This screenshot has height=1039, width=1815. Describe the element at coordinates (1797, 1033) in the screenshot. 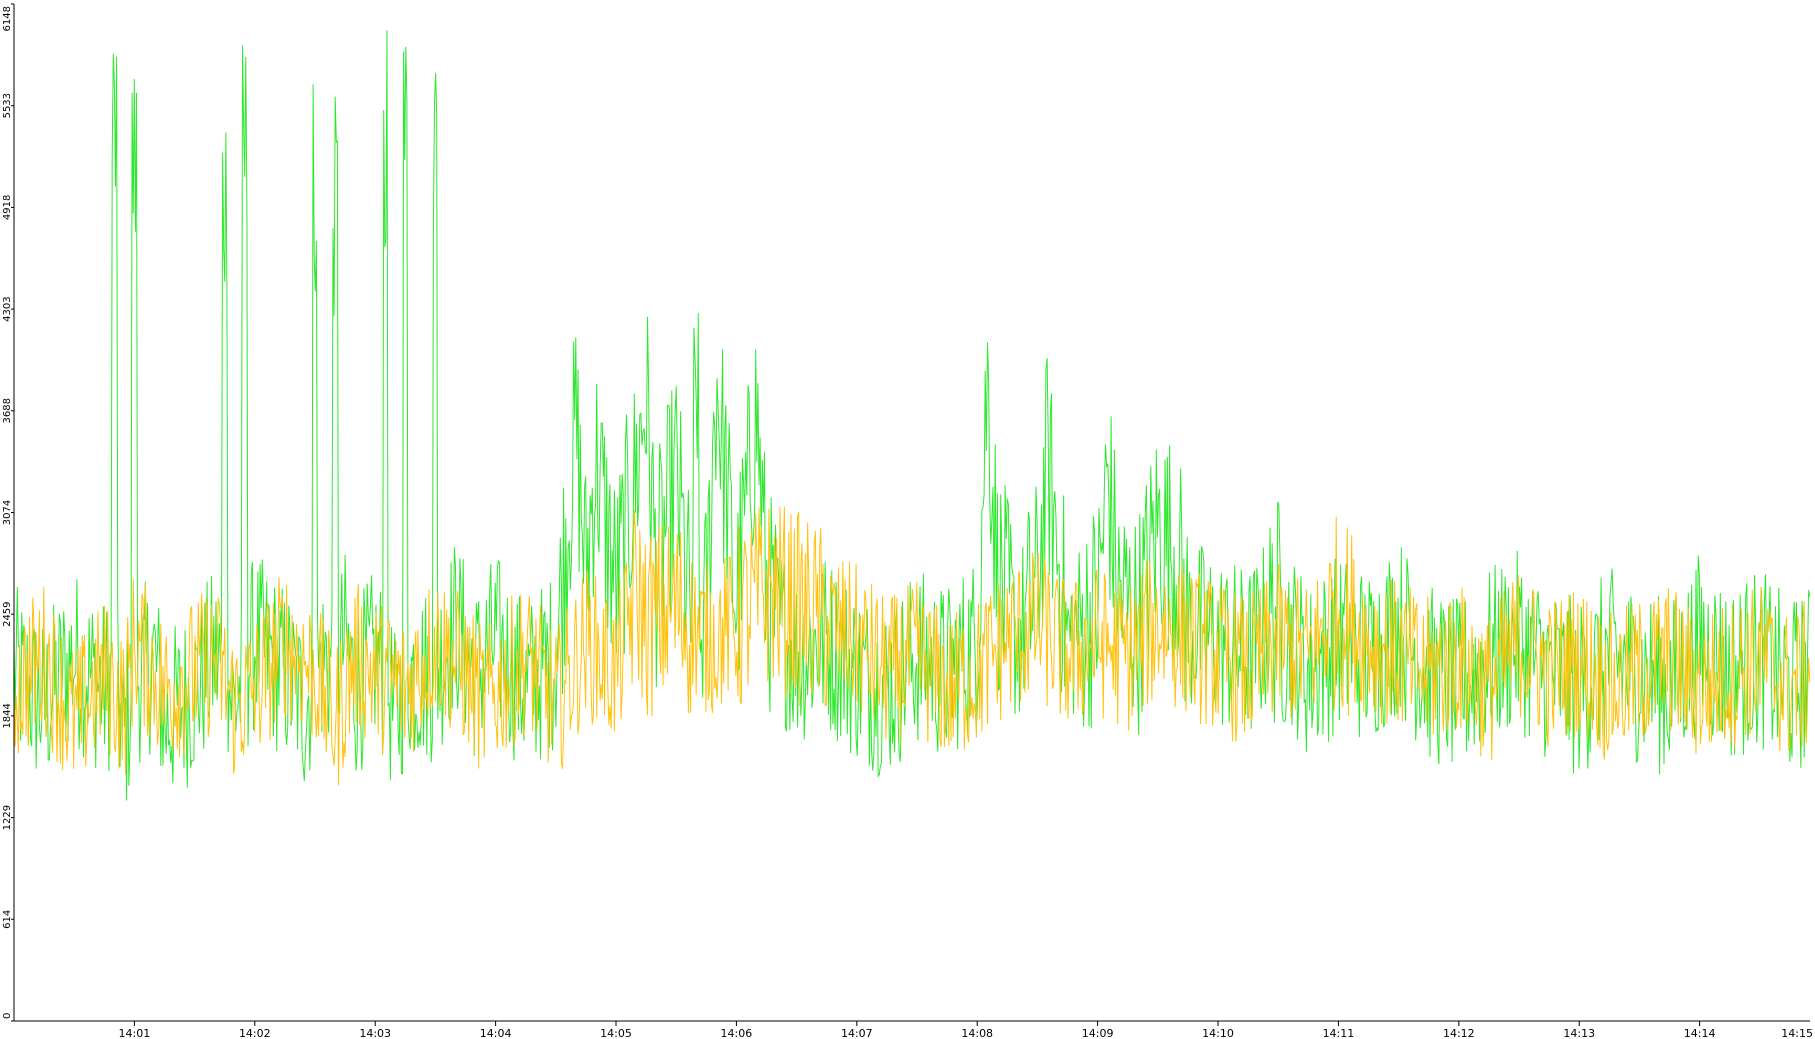

I see `x-tick-label: 14:15` at that location.